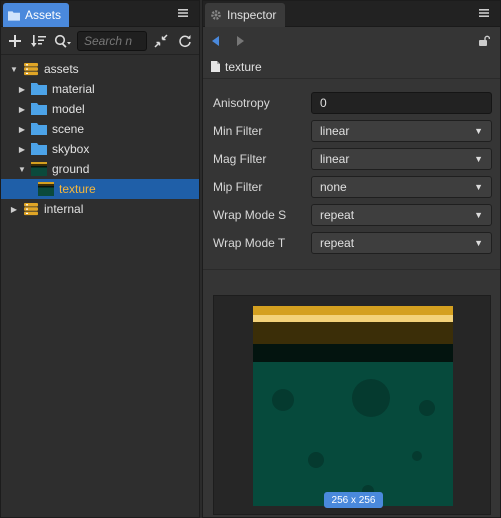 The width and height of the screenshot is (501, 518). Describe the element at coordinates (71, 169) in the screenshot. I see `tree-item-label: ground` at that location.